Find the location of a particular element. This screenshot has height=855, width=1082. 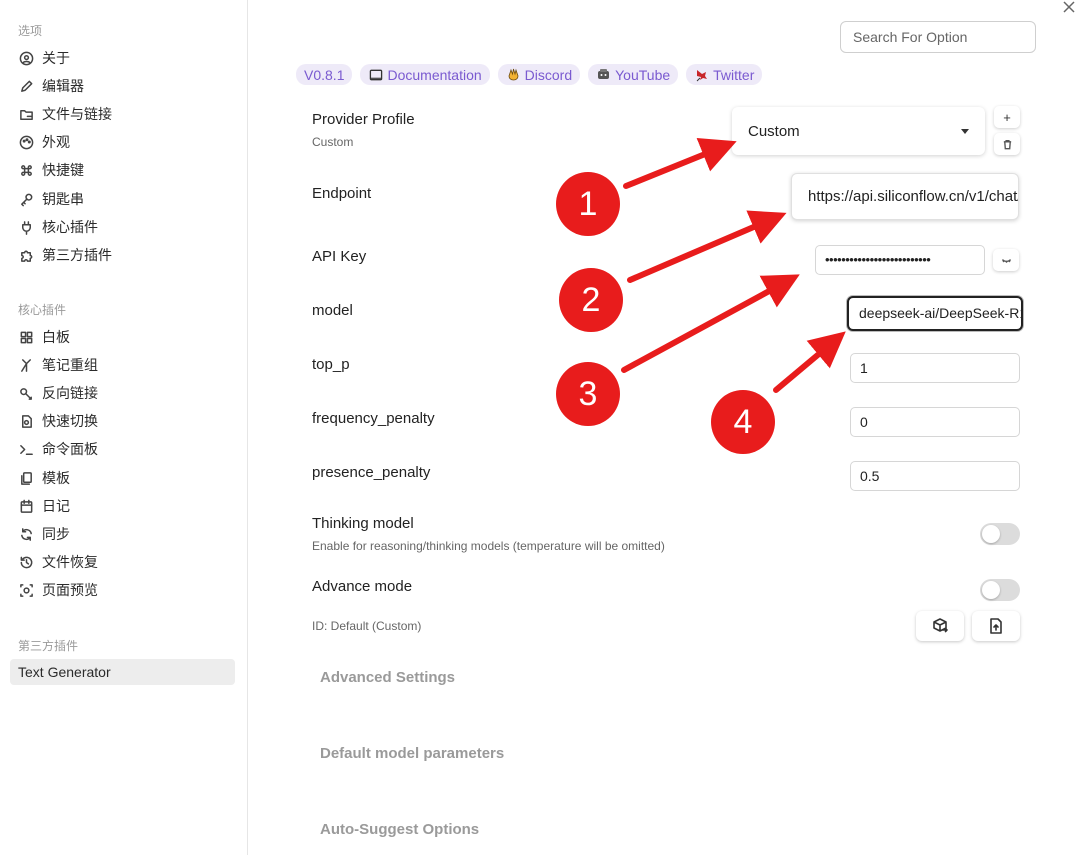

key-icon is located at coordinates (26, 199).